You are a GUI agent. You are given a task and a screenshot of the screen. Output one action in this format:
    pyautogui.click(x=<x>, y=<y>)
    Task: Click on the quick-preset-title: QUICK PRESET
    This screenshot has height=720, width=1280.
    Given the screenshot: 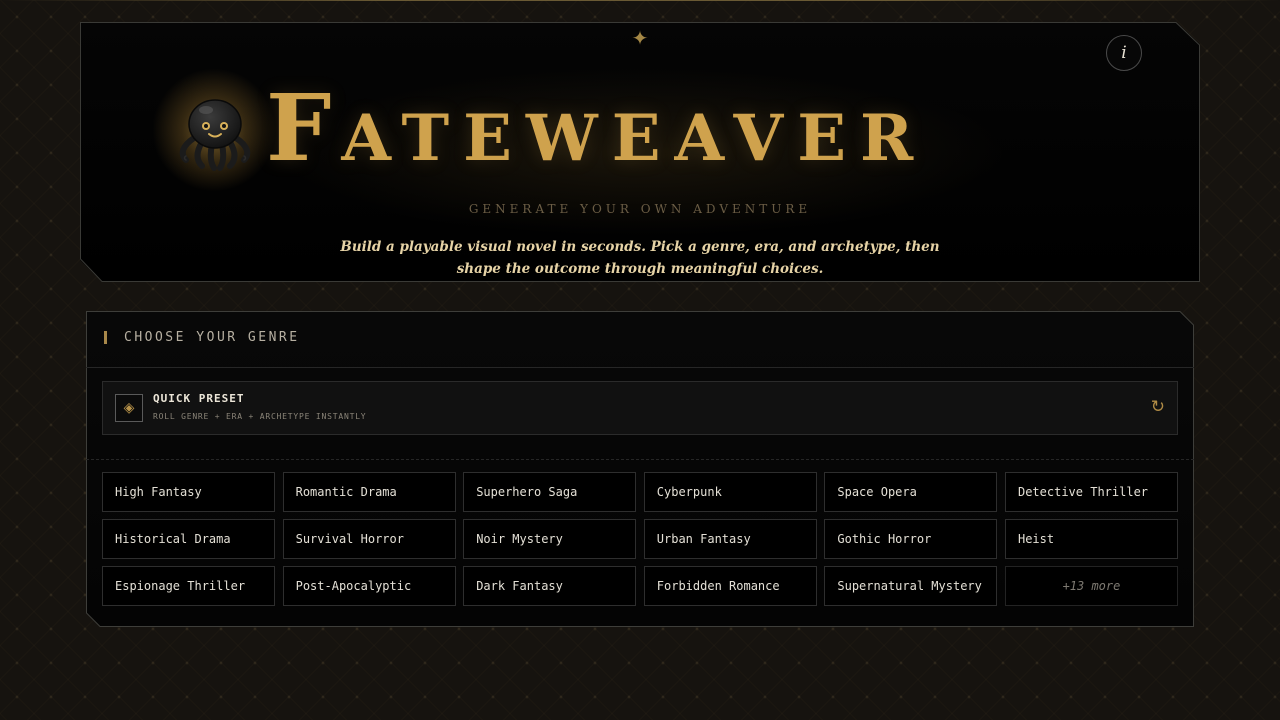 What is the action you would take?
    pyautogui.click(x=199, y=398)
    